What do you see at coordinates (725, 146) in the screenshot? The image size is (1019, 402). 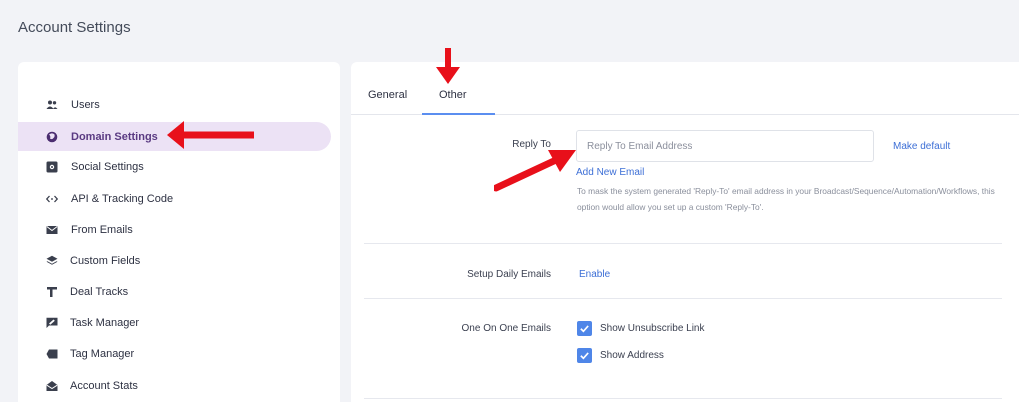 I see `reply-to-input` at bounding box center [725, 146].